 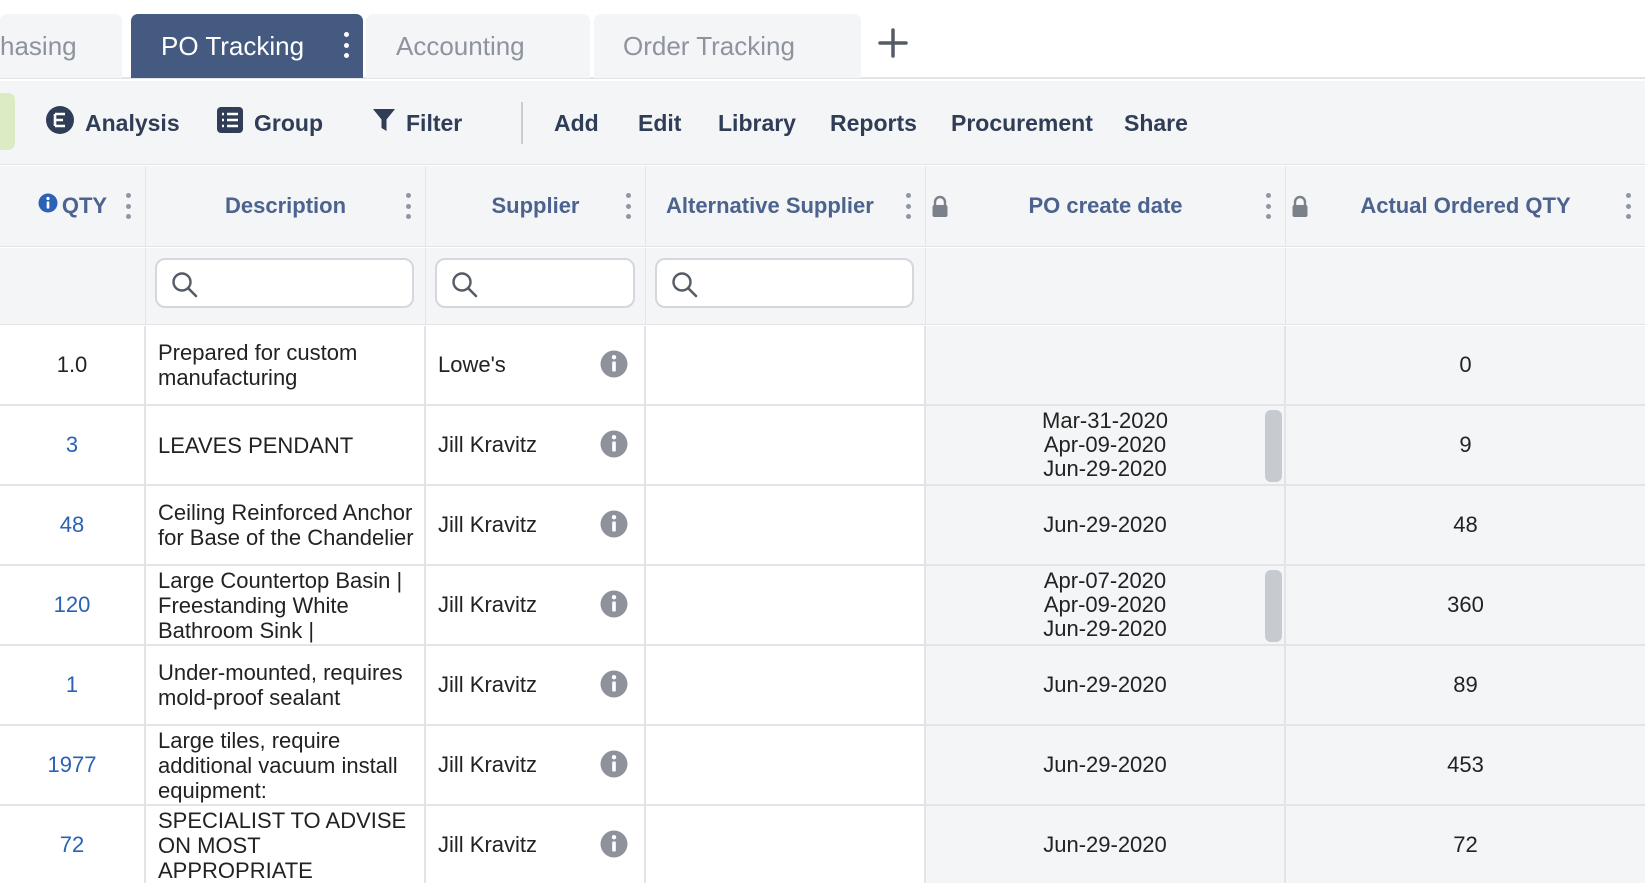 What do you see at coordinates (1465, 206) in the screenshot?
I see `column-header-actual-ordered-qty: Actual Ordered QTY` at bounding box center [1465, 206].